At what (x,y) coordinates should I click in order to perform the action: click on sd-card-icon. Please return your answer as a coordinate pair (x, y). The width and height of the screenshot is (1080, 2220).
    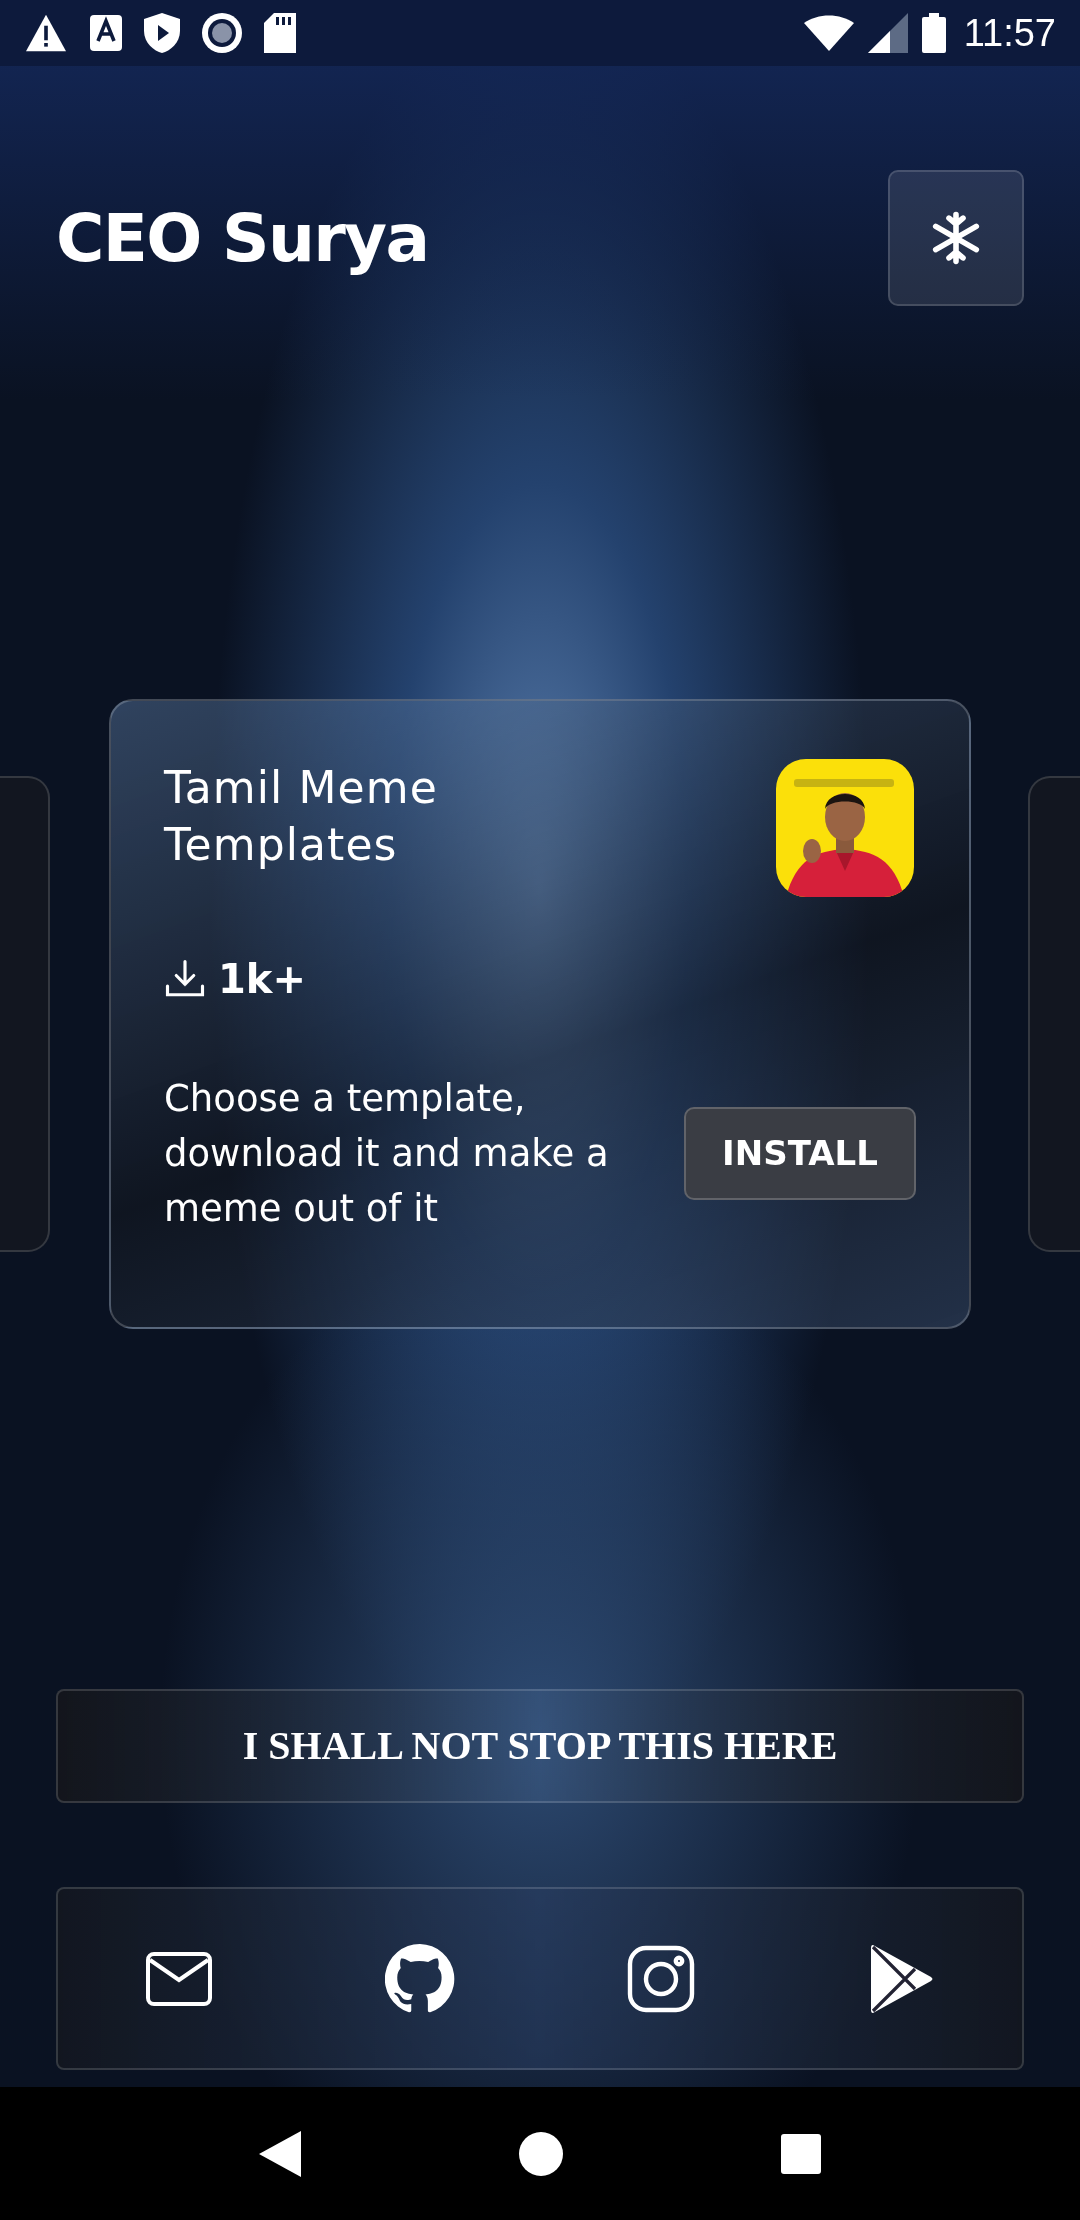
    Looking at the image, I should click on (280, 33).